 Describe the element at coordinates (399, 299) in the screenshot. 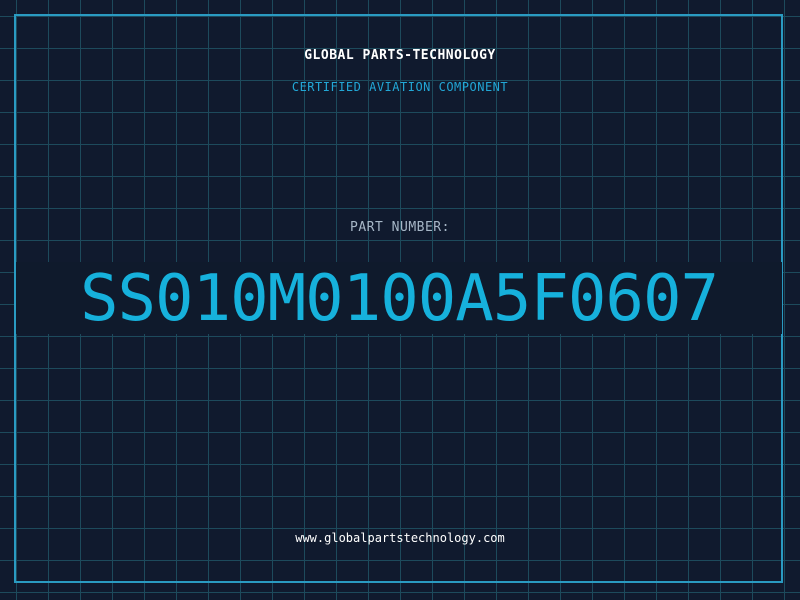

I see `part-number-value: SS010M0100A5F0607` at that location.